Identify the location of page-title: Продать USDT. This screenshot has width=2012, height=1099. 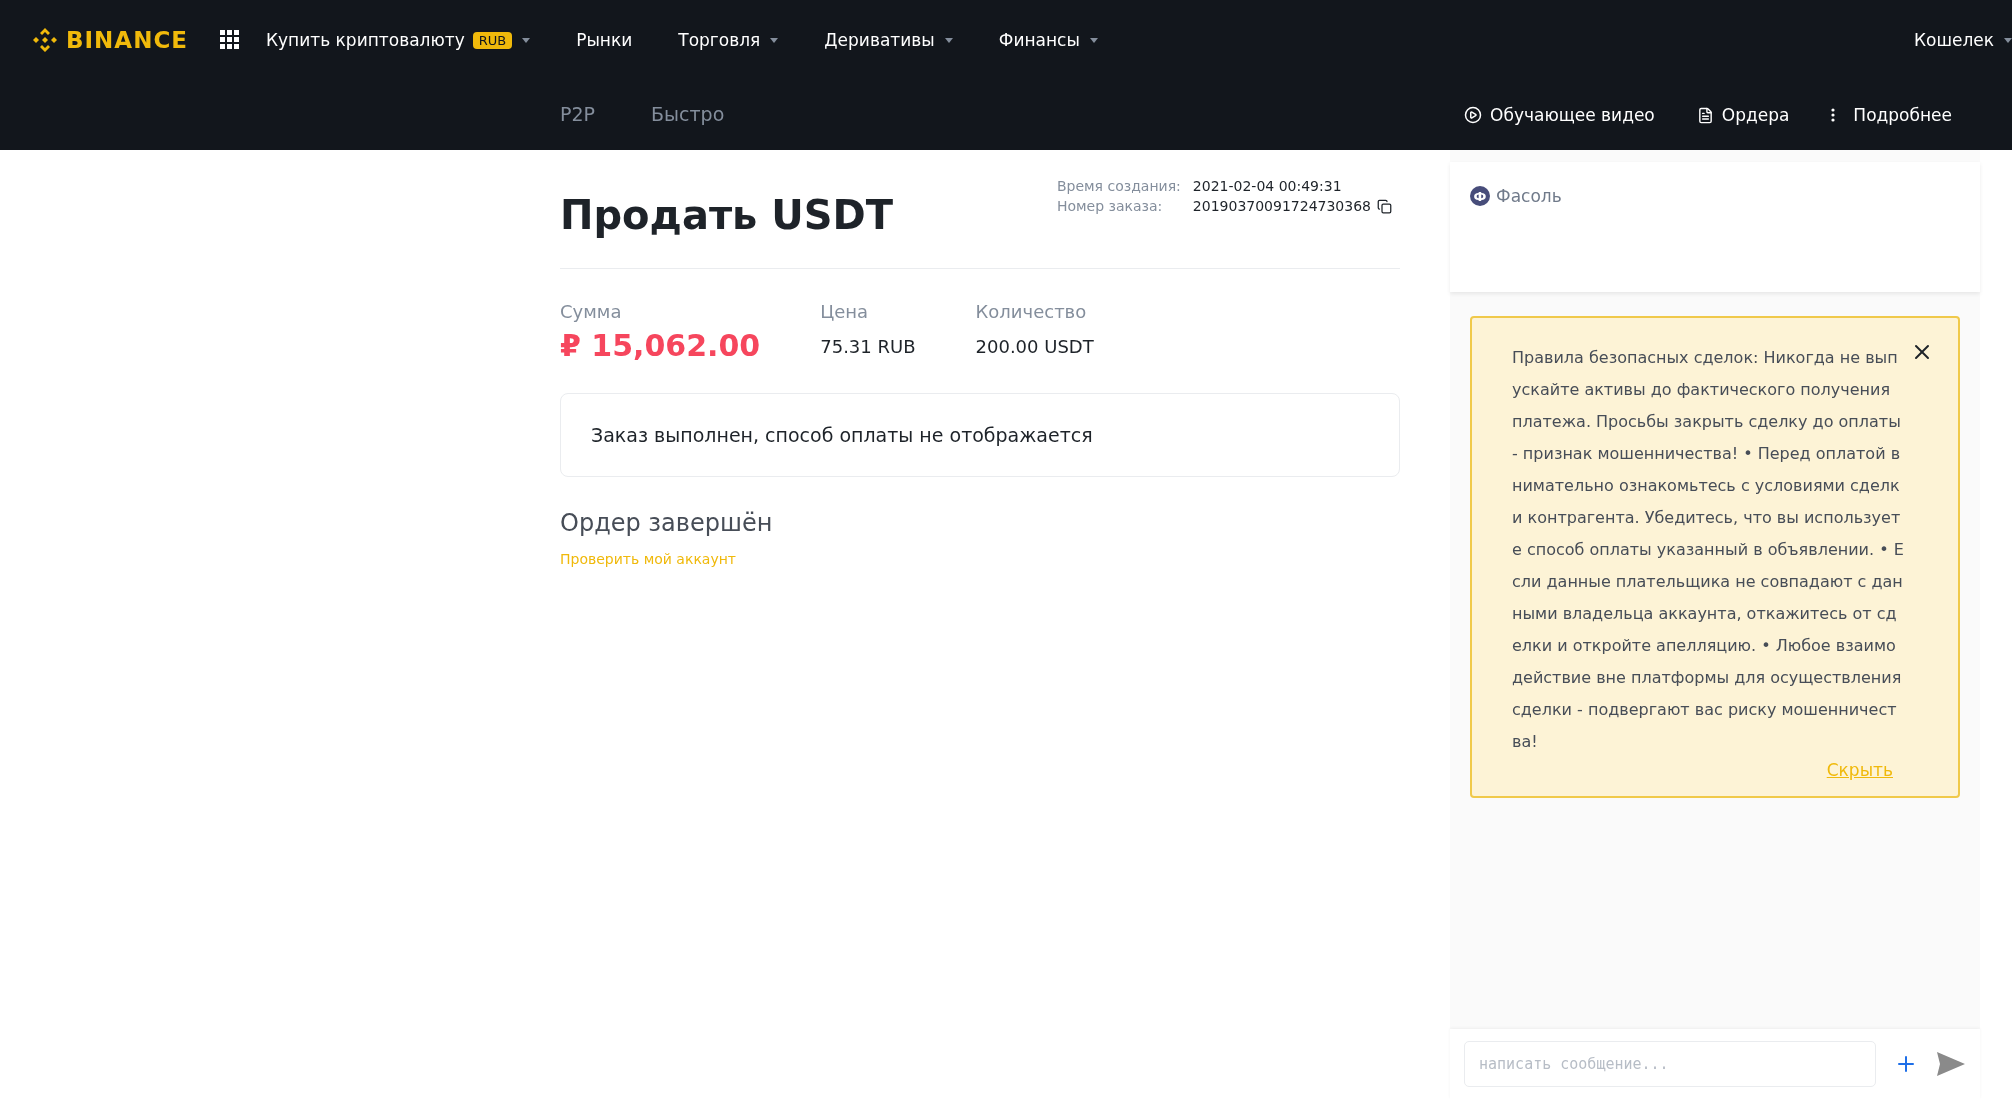
(727, 214).